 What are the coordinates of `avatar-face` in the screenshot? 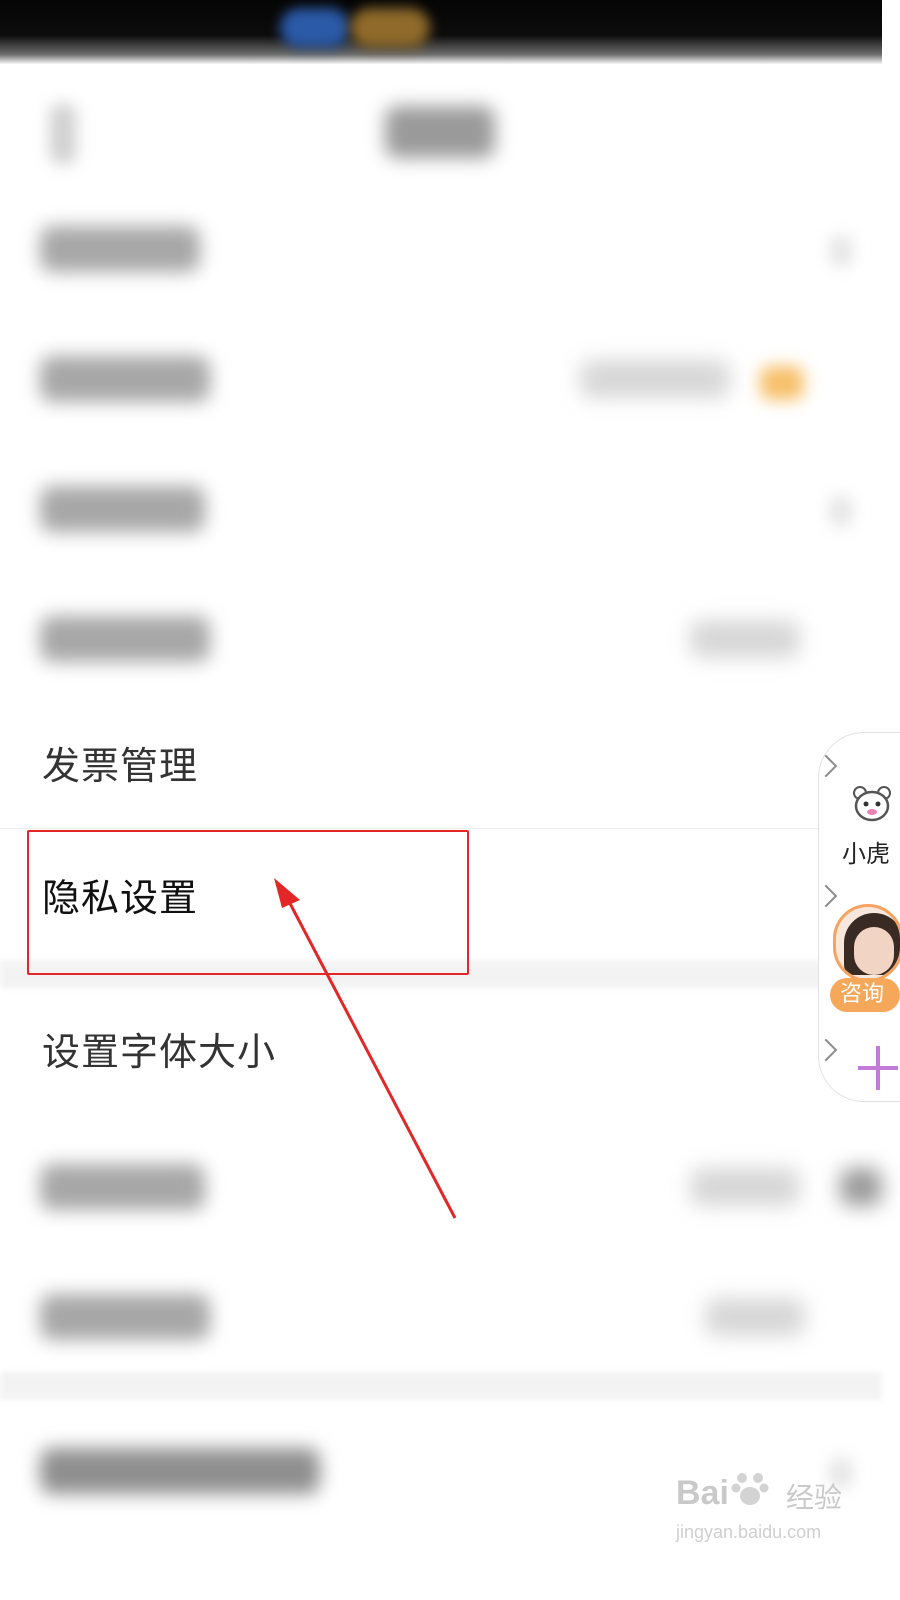 It's located at (874, 951).